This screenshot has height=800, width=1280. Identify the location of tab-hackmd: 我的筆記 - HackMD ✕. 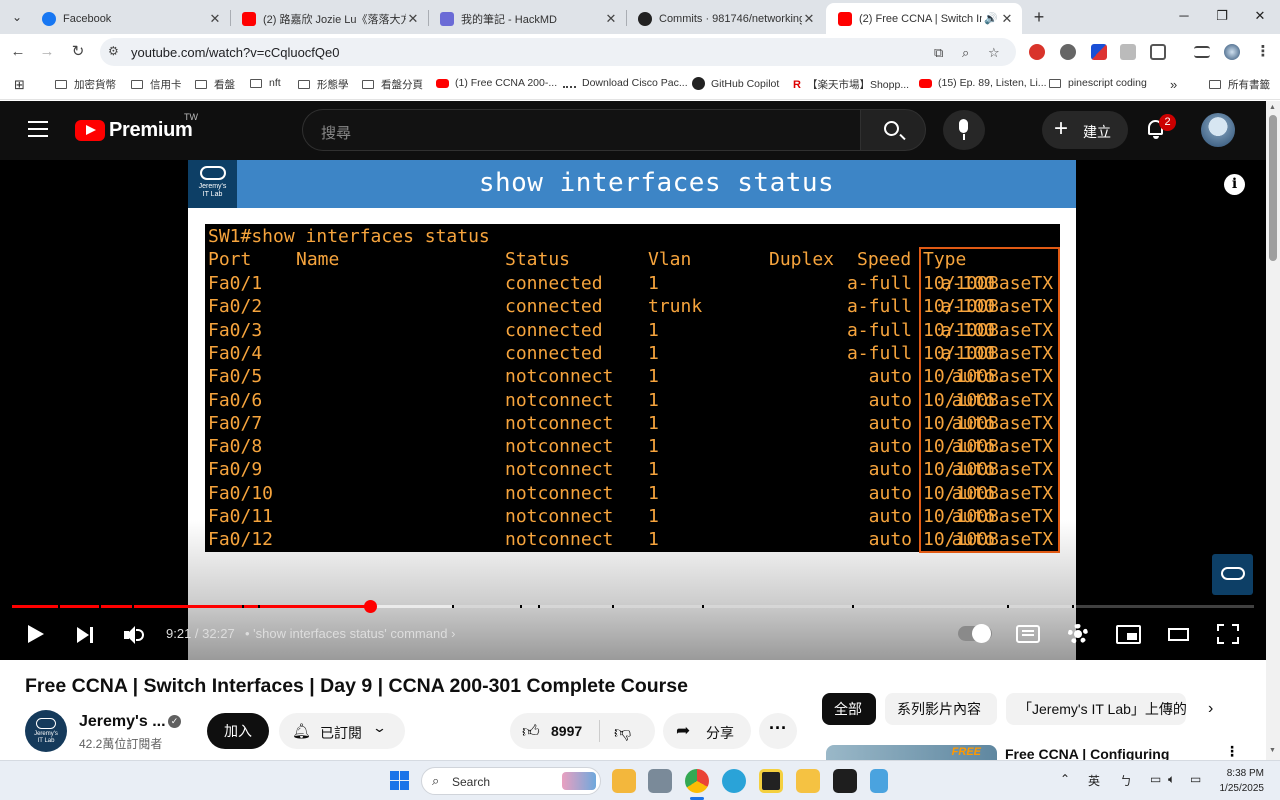
(527, 18).